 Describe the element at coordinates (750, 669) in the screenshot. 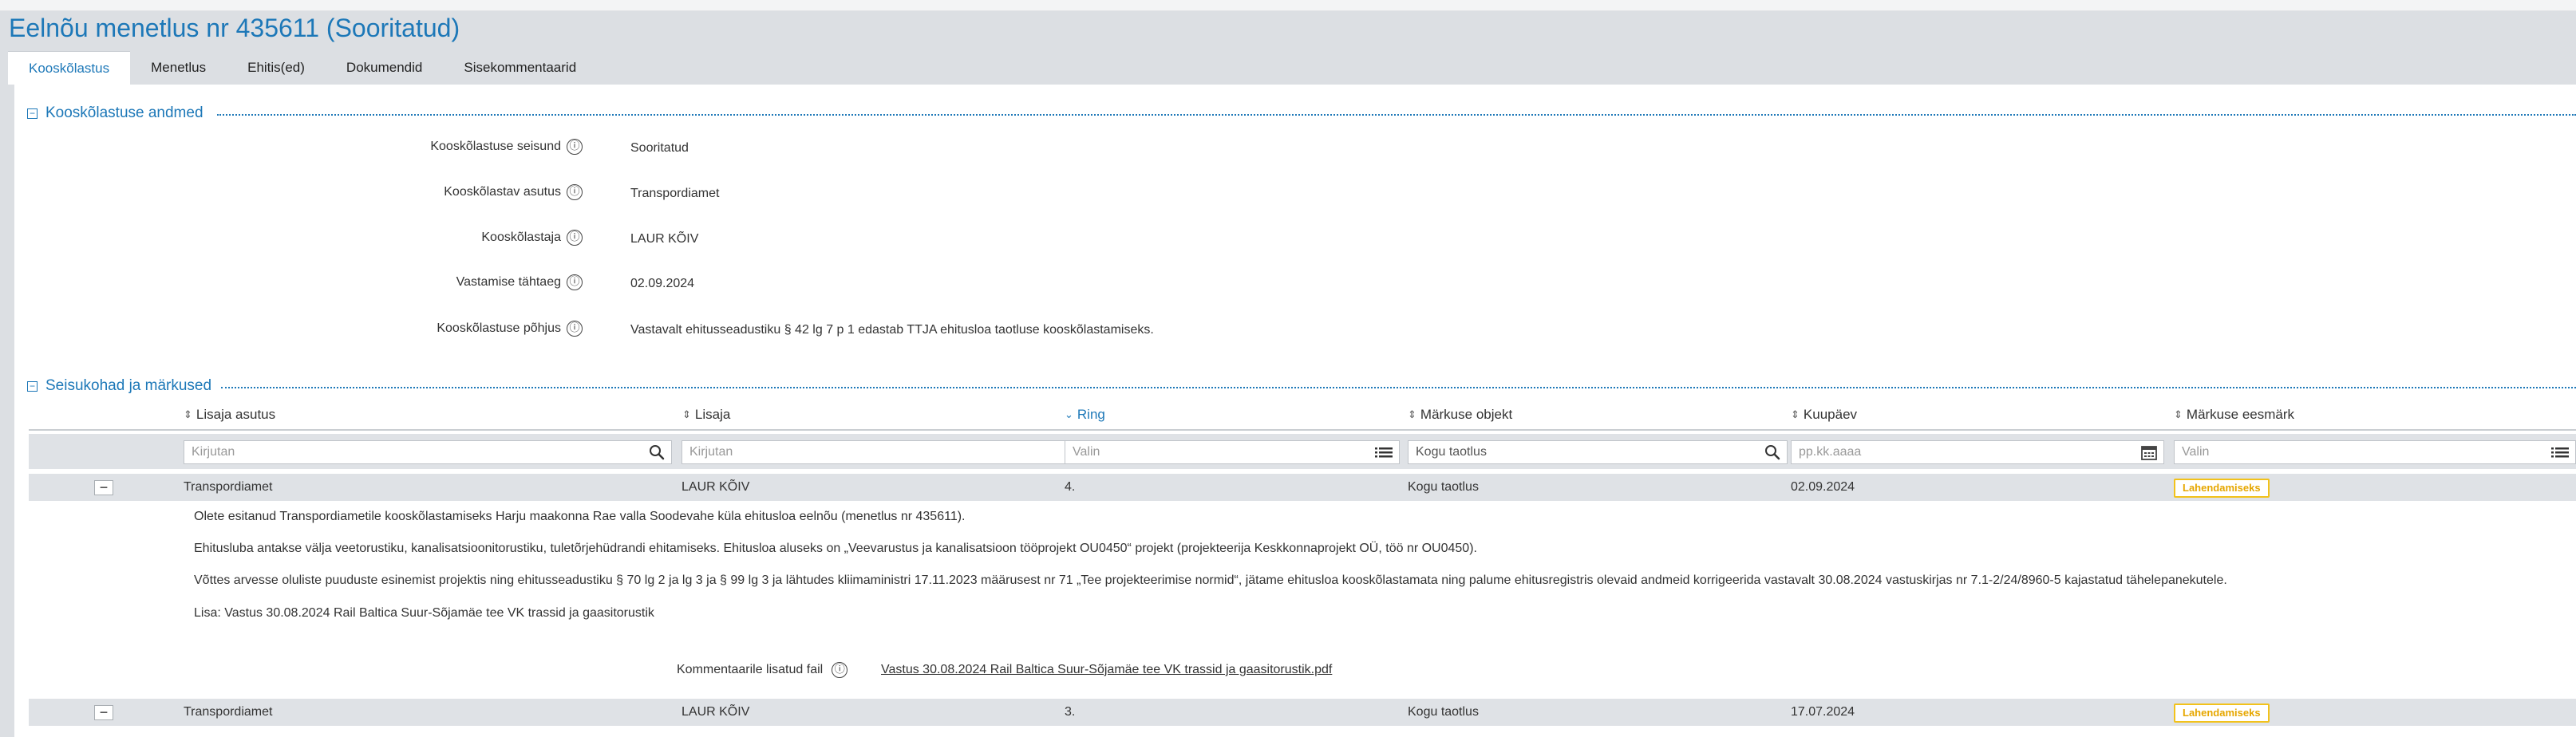

I see `attachment-label-text: Kommentaarile lisatud fail` at that location.